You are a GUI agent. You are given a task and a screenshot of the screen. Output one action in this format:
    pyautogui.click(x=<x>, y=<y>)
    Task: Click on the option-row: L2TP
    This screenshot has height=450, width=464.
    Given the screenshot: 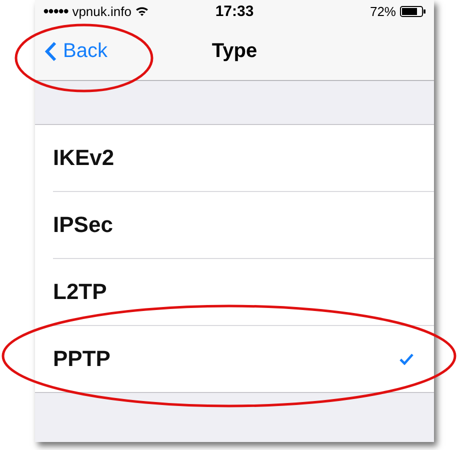 What is the action you would take?
    pyautogui.click(x=243, y=292)
    